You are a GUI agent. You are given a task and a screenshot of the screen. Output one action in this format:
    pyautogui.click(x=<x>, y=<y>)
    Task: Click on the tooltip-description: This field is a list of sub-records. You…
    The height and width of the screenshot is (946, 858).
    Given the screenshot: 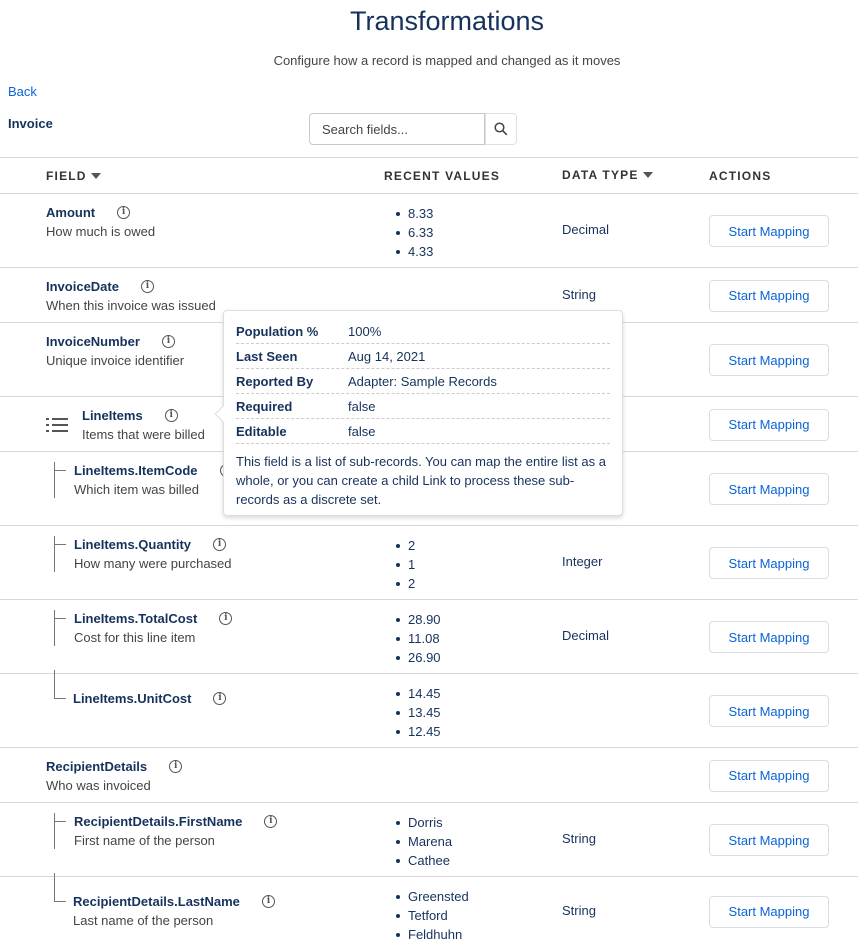 What is the action you would take?
    pyautogui.click(x=421, y=480)
    